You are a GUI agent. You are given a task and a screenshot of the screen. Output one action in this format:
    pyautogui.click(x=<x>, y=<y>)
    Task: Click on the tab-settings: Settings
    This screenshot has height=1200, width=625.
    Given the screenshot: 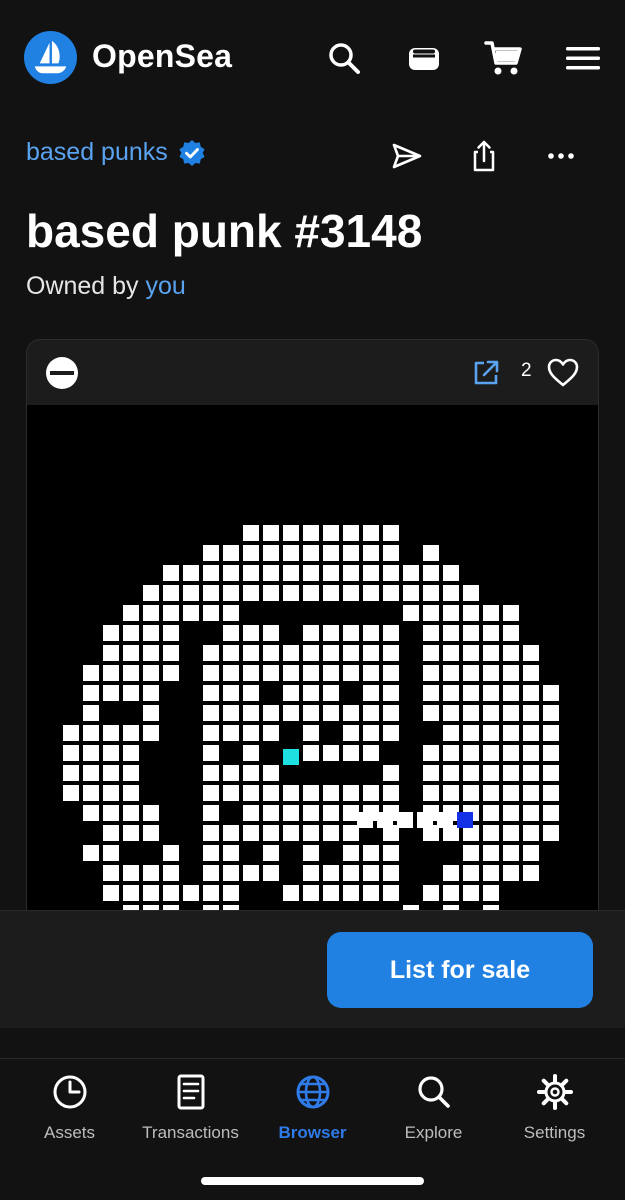 What is the action you would take?
    pyautogui.click(x=554, y=1111)
    